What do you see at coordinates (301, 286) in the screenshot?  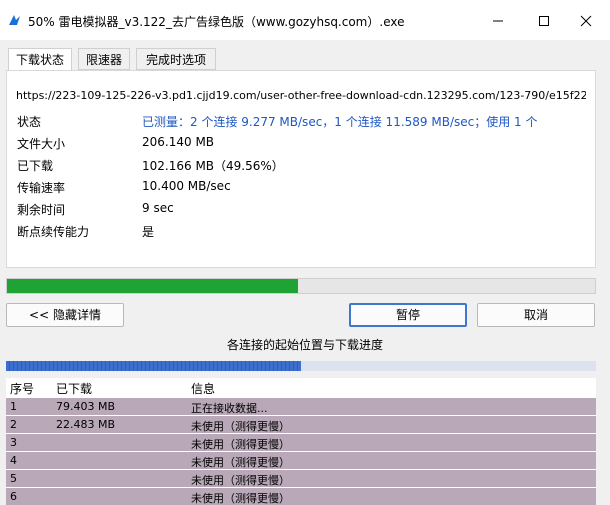 I see `download-progress-bar` at bounding box center [301, 286].